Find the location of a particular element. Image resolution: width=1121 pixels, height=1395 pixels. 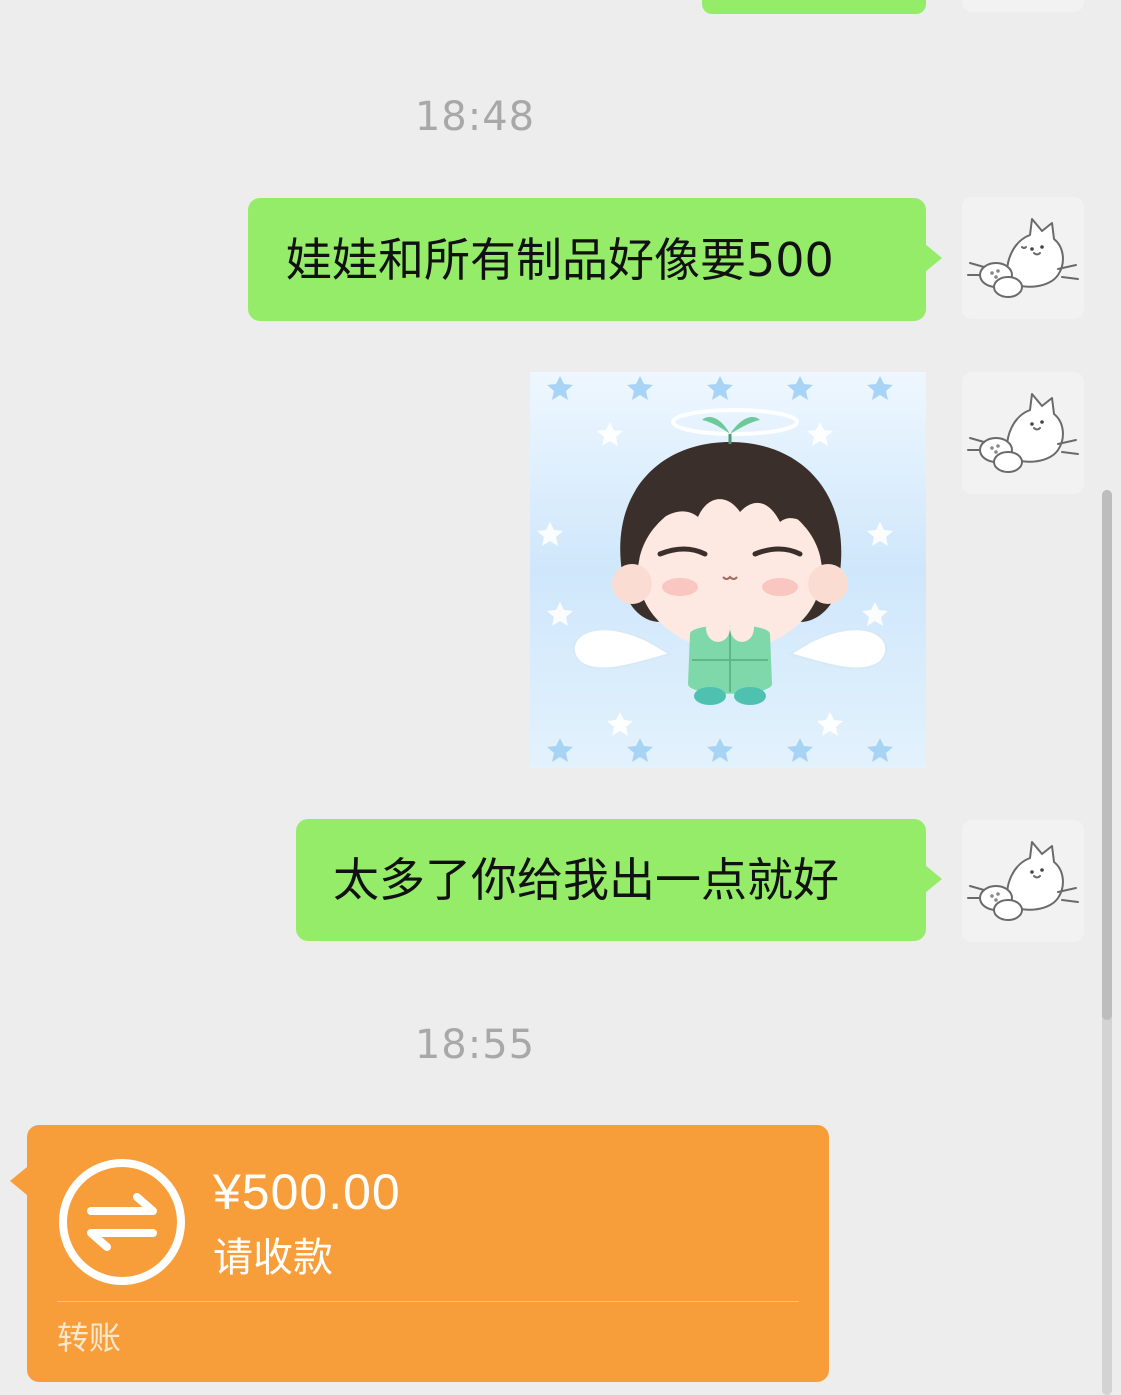

transfer-card: ¥500.00 请收款 转账 is located at coordinates (419, 1253).